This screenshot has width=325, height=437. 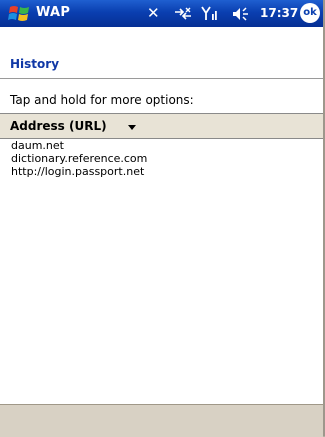 What do you see at coordinates (209, 13) in the screenshot?
I see `signal-icon` at bounding box center [209, 13].